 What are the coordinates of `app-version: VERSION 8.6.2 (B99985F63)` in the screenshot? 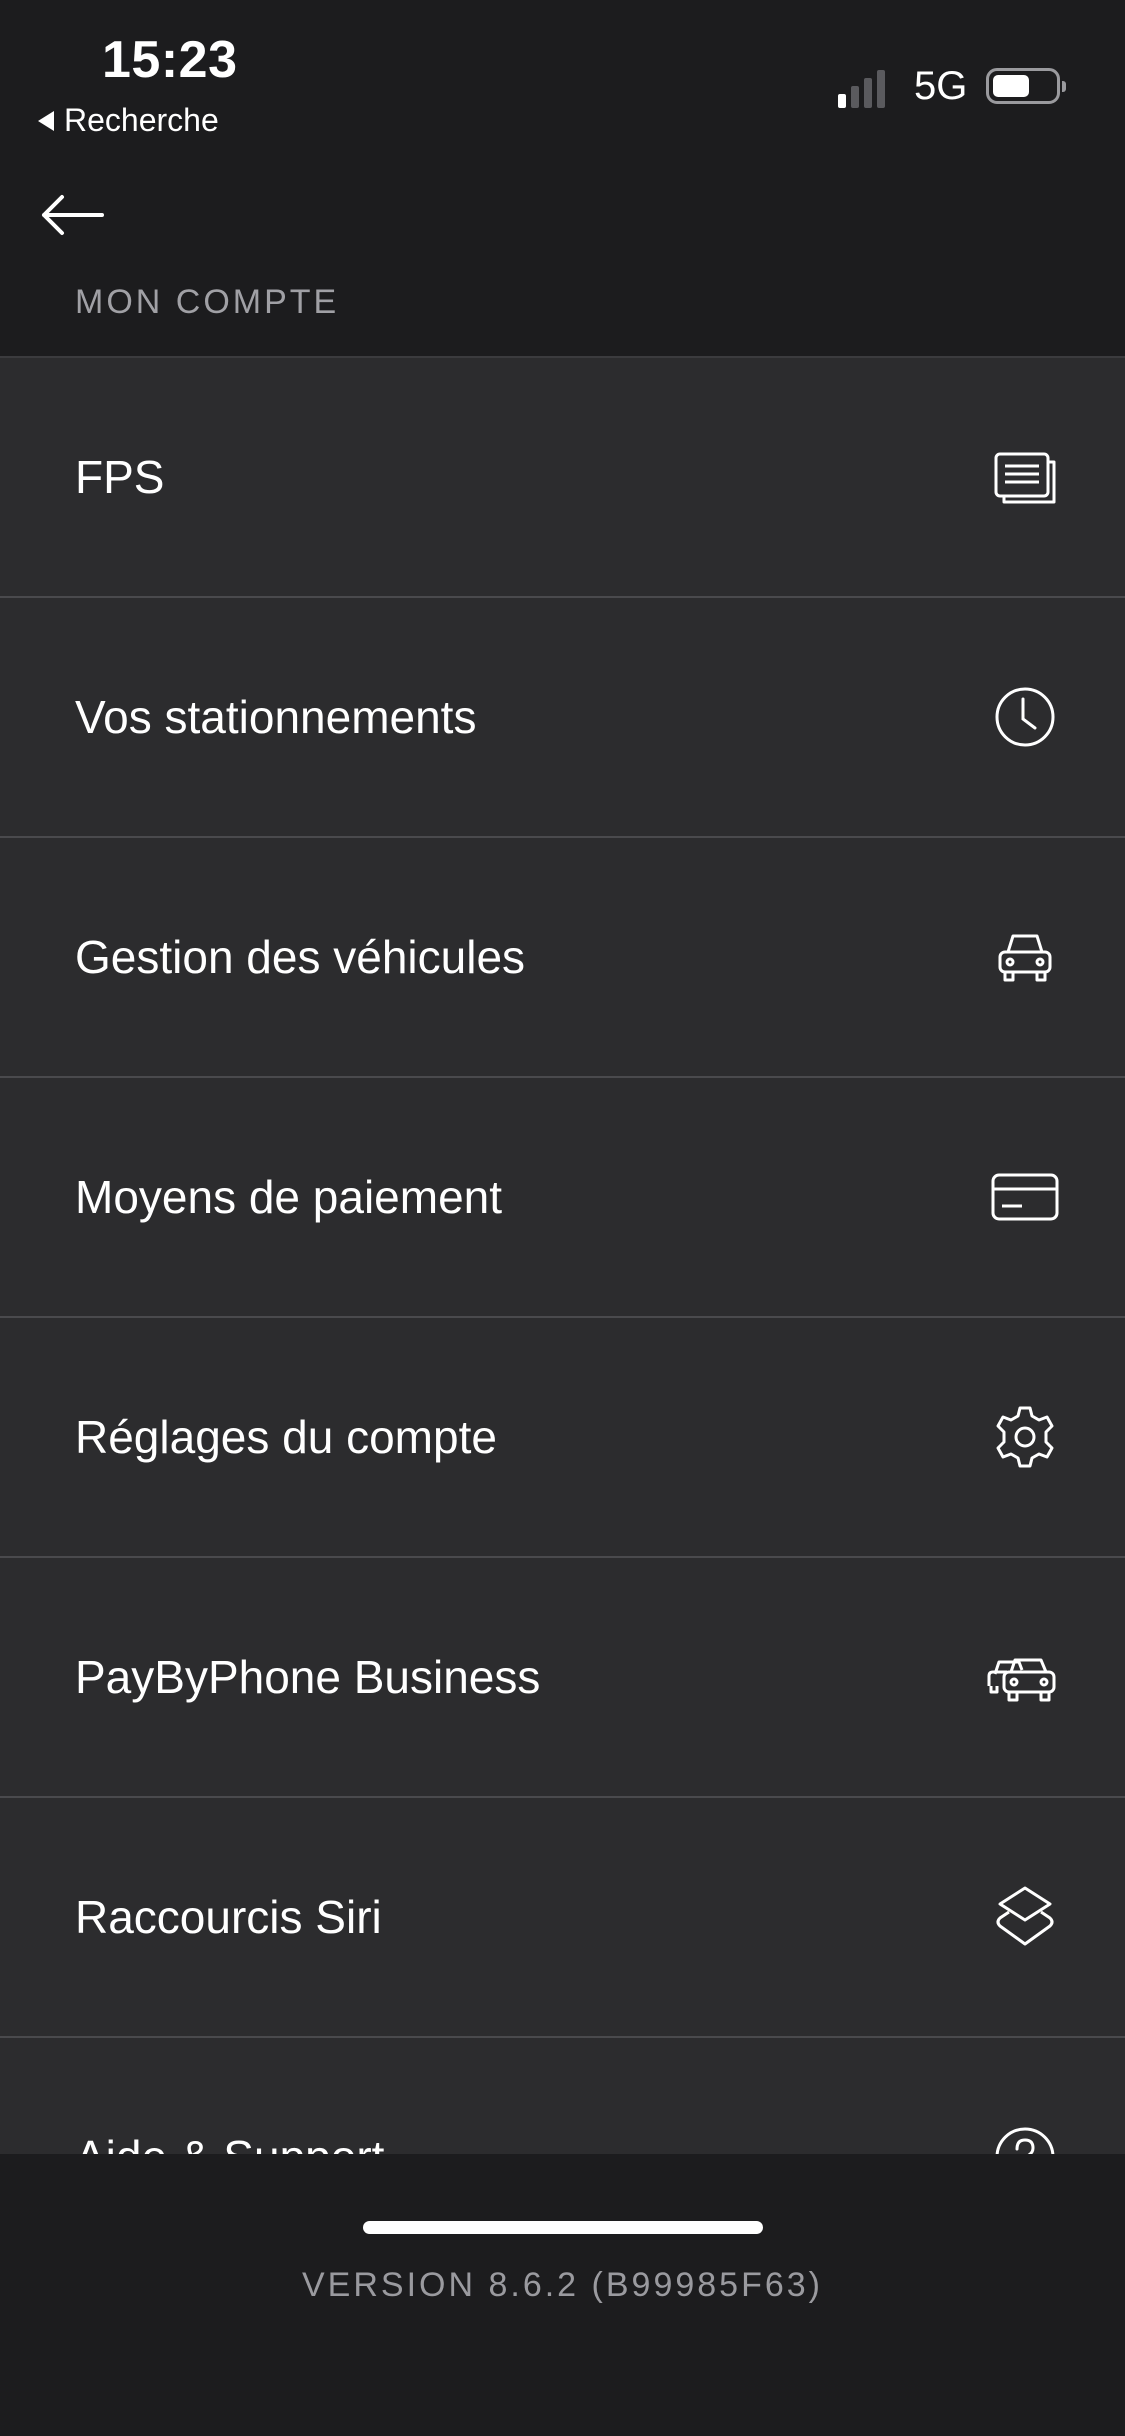 It's located at (562, 2285).